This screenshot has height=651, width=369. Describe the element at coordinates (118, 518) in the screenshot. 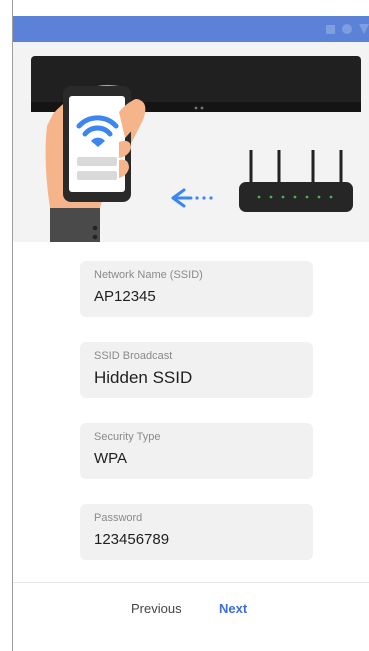

I see `password-label: Password` at that location.